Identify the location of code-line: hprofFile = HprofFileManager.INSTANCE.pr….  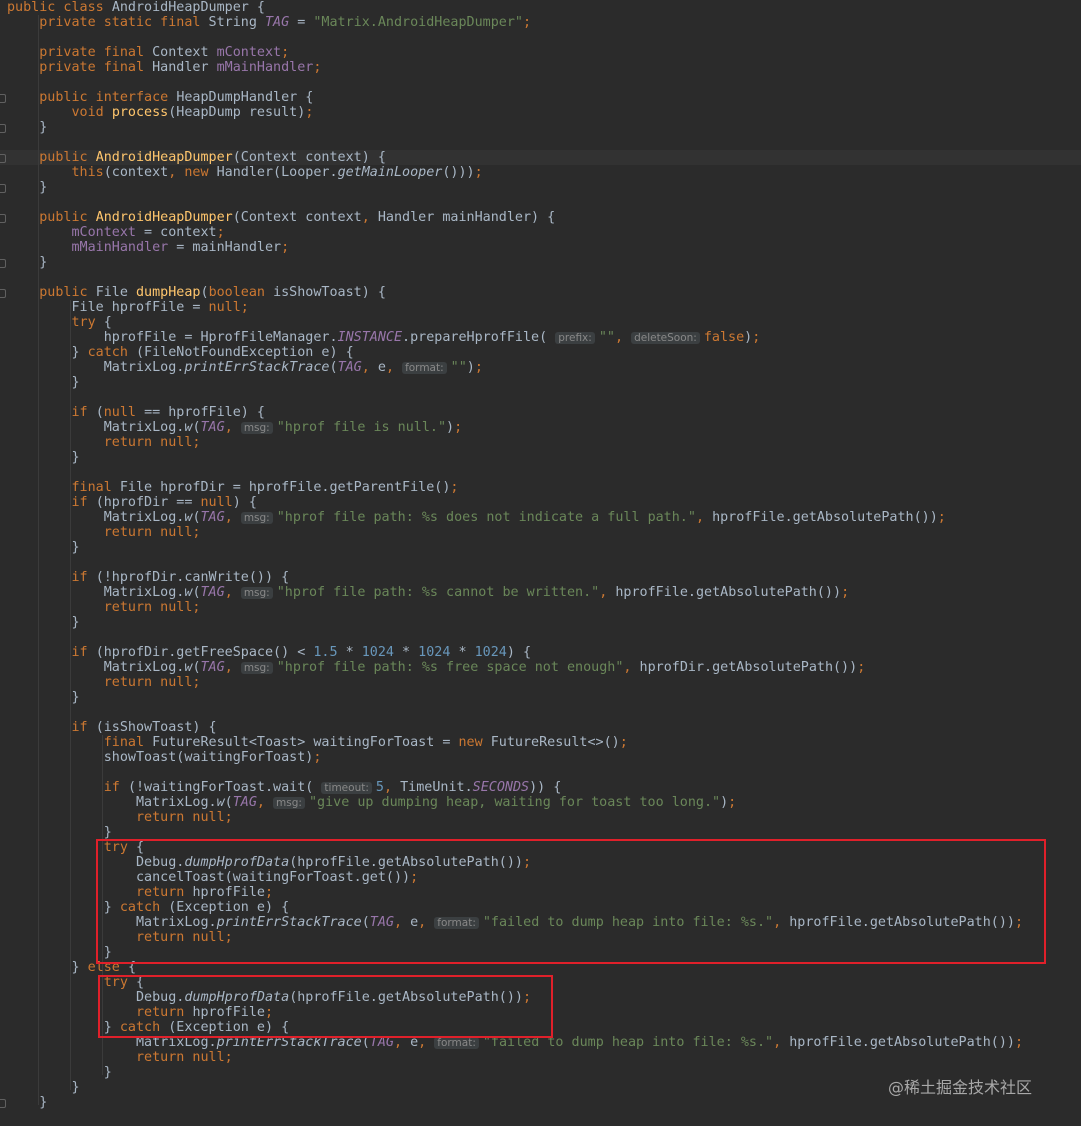
(515, 337).